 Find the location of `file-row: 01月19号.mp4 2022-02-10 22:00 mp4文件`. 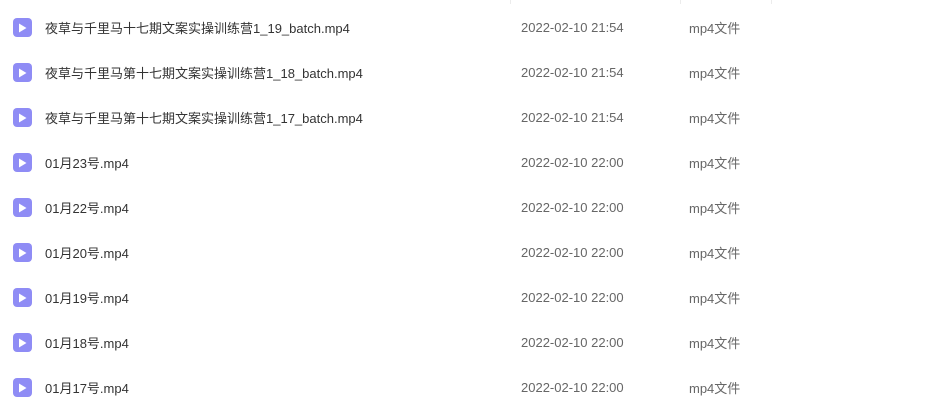

file-row: 01月19号.mp4 2022-02-10 22:00 mp4文件 is located at coordinates (386, 297).